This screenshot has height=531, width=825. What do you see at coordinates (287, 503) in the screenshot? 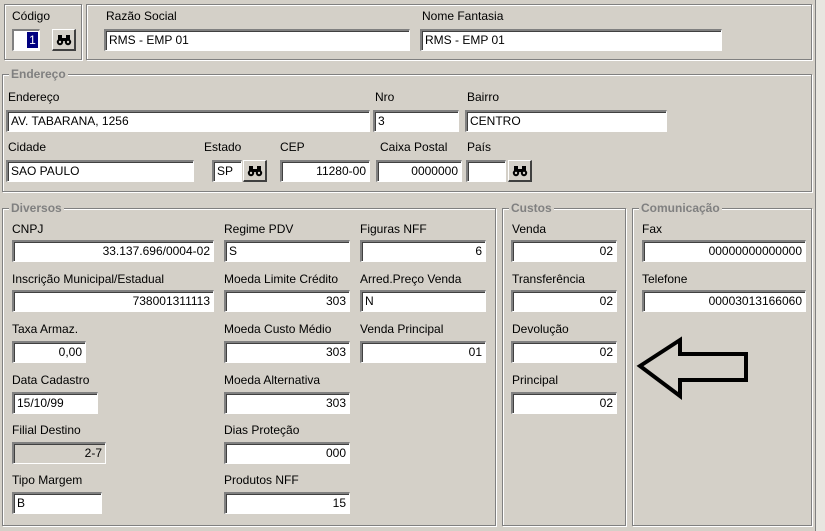
I see `produtos-nff-input: 15` at bounding box center [287, 503].